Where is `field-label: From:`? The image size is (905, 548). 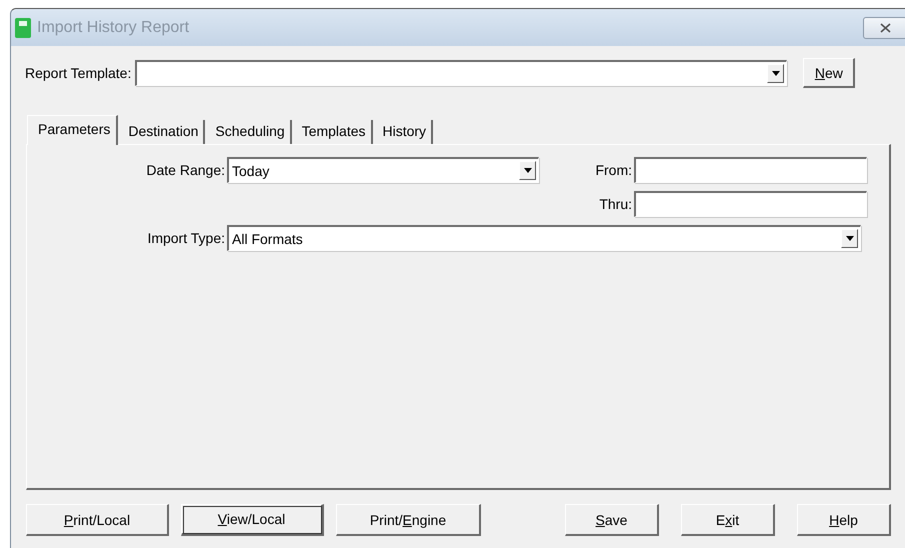 field-label: From: is located at coordinates (613, 170).